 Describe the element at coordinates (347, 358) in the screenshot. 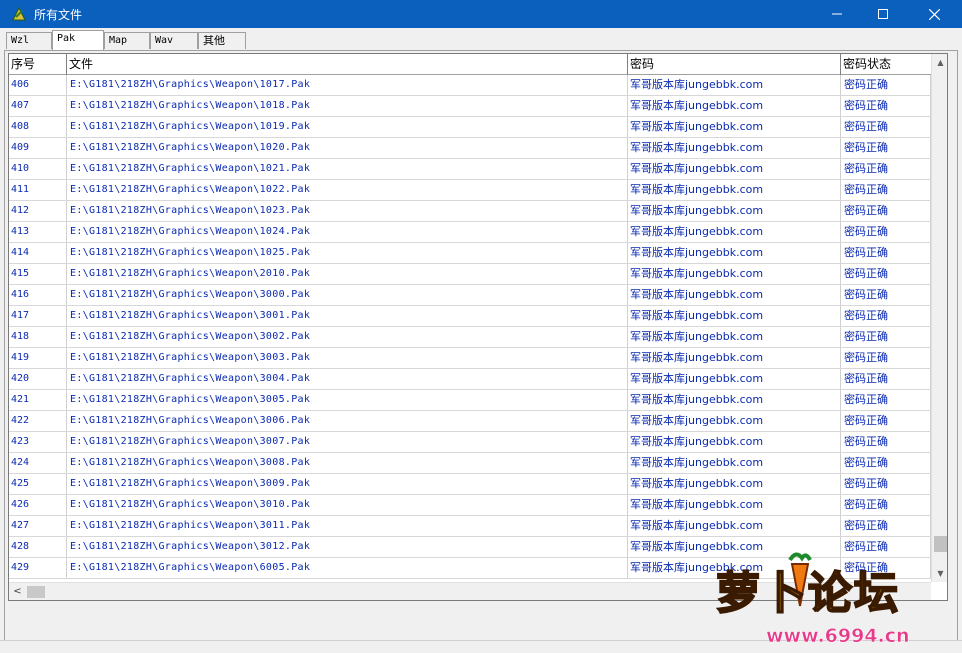

I see `cell-file: E:\G181\218ZH\Graphics\Weapon\3003.Pak` at that location.